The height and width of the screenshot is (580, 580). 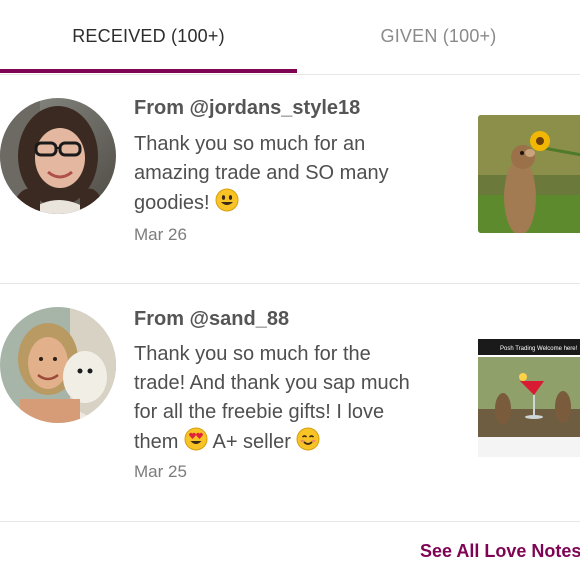 What do you see at coordinates (172, 203) in the screenshot?
I see `note-message-text: goodies!` at bounding box center [172, 203].